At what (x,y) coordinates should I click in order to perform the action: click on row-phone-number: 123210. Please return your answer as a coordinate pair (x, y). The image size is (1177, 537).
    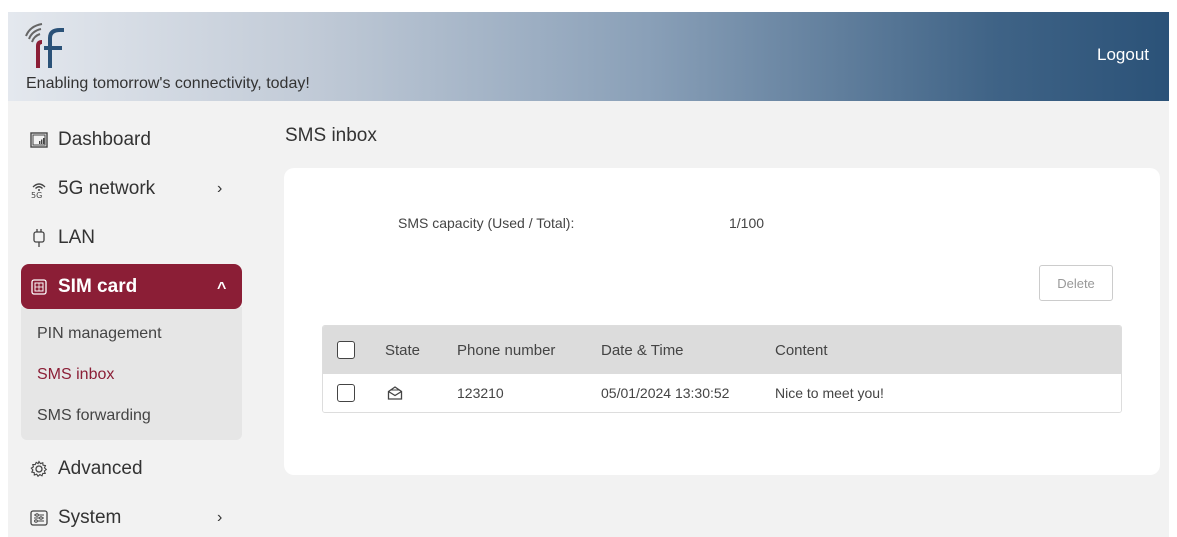
    Looking at the image, I should click on (480, 393).